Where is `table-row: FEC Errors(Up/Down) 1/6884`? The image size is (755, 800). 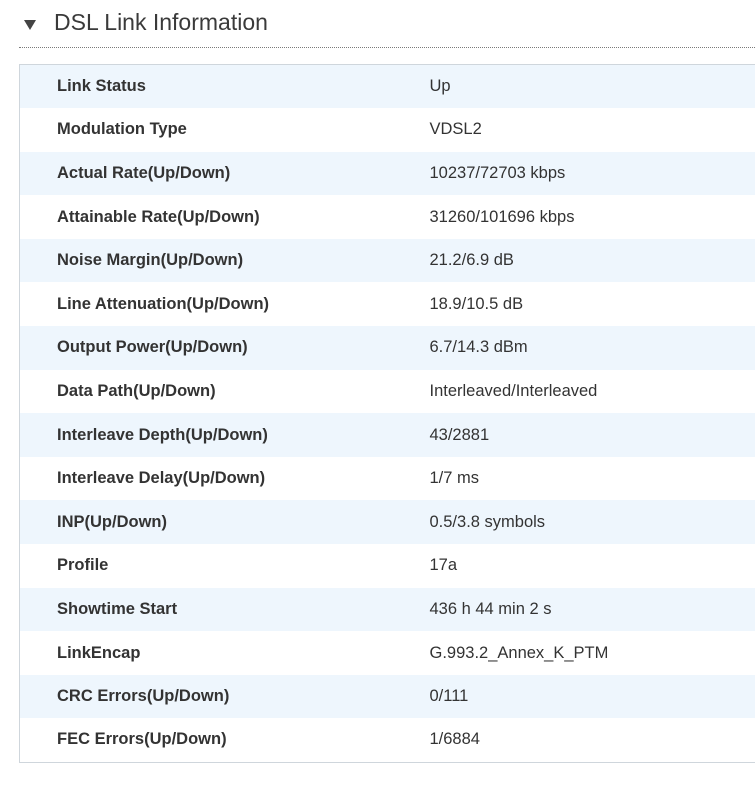 table-row: FEC Errors(Up/Down) 1/6884 is located at coordinates (387, 740).